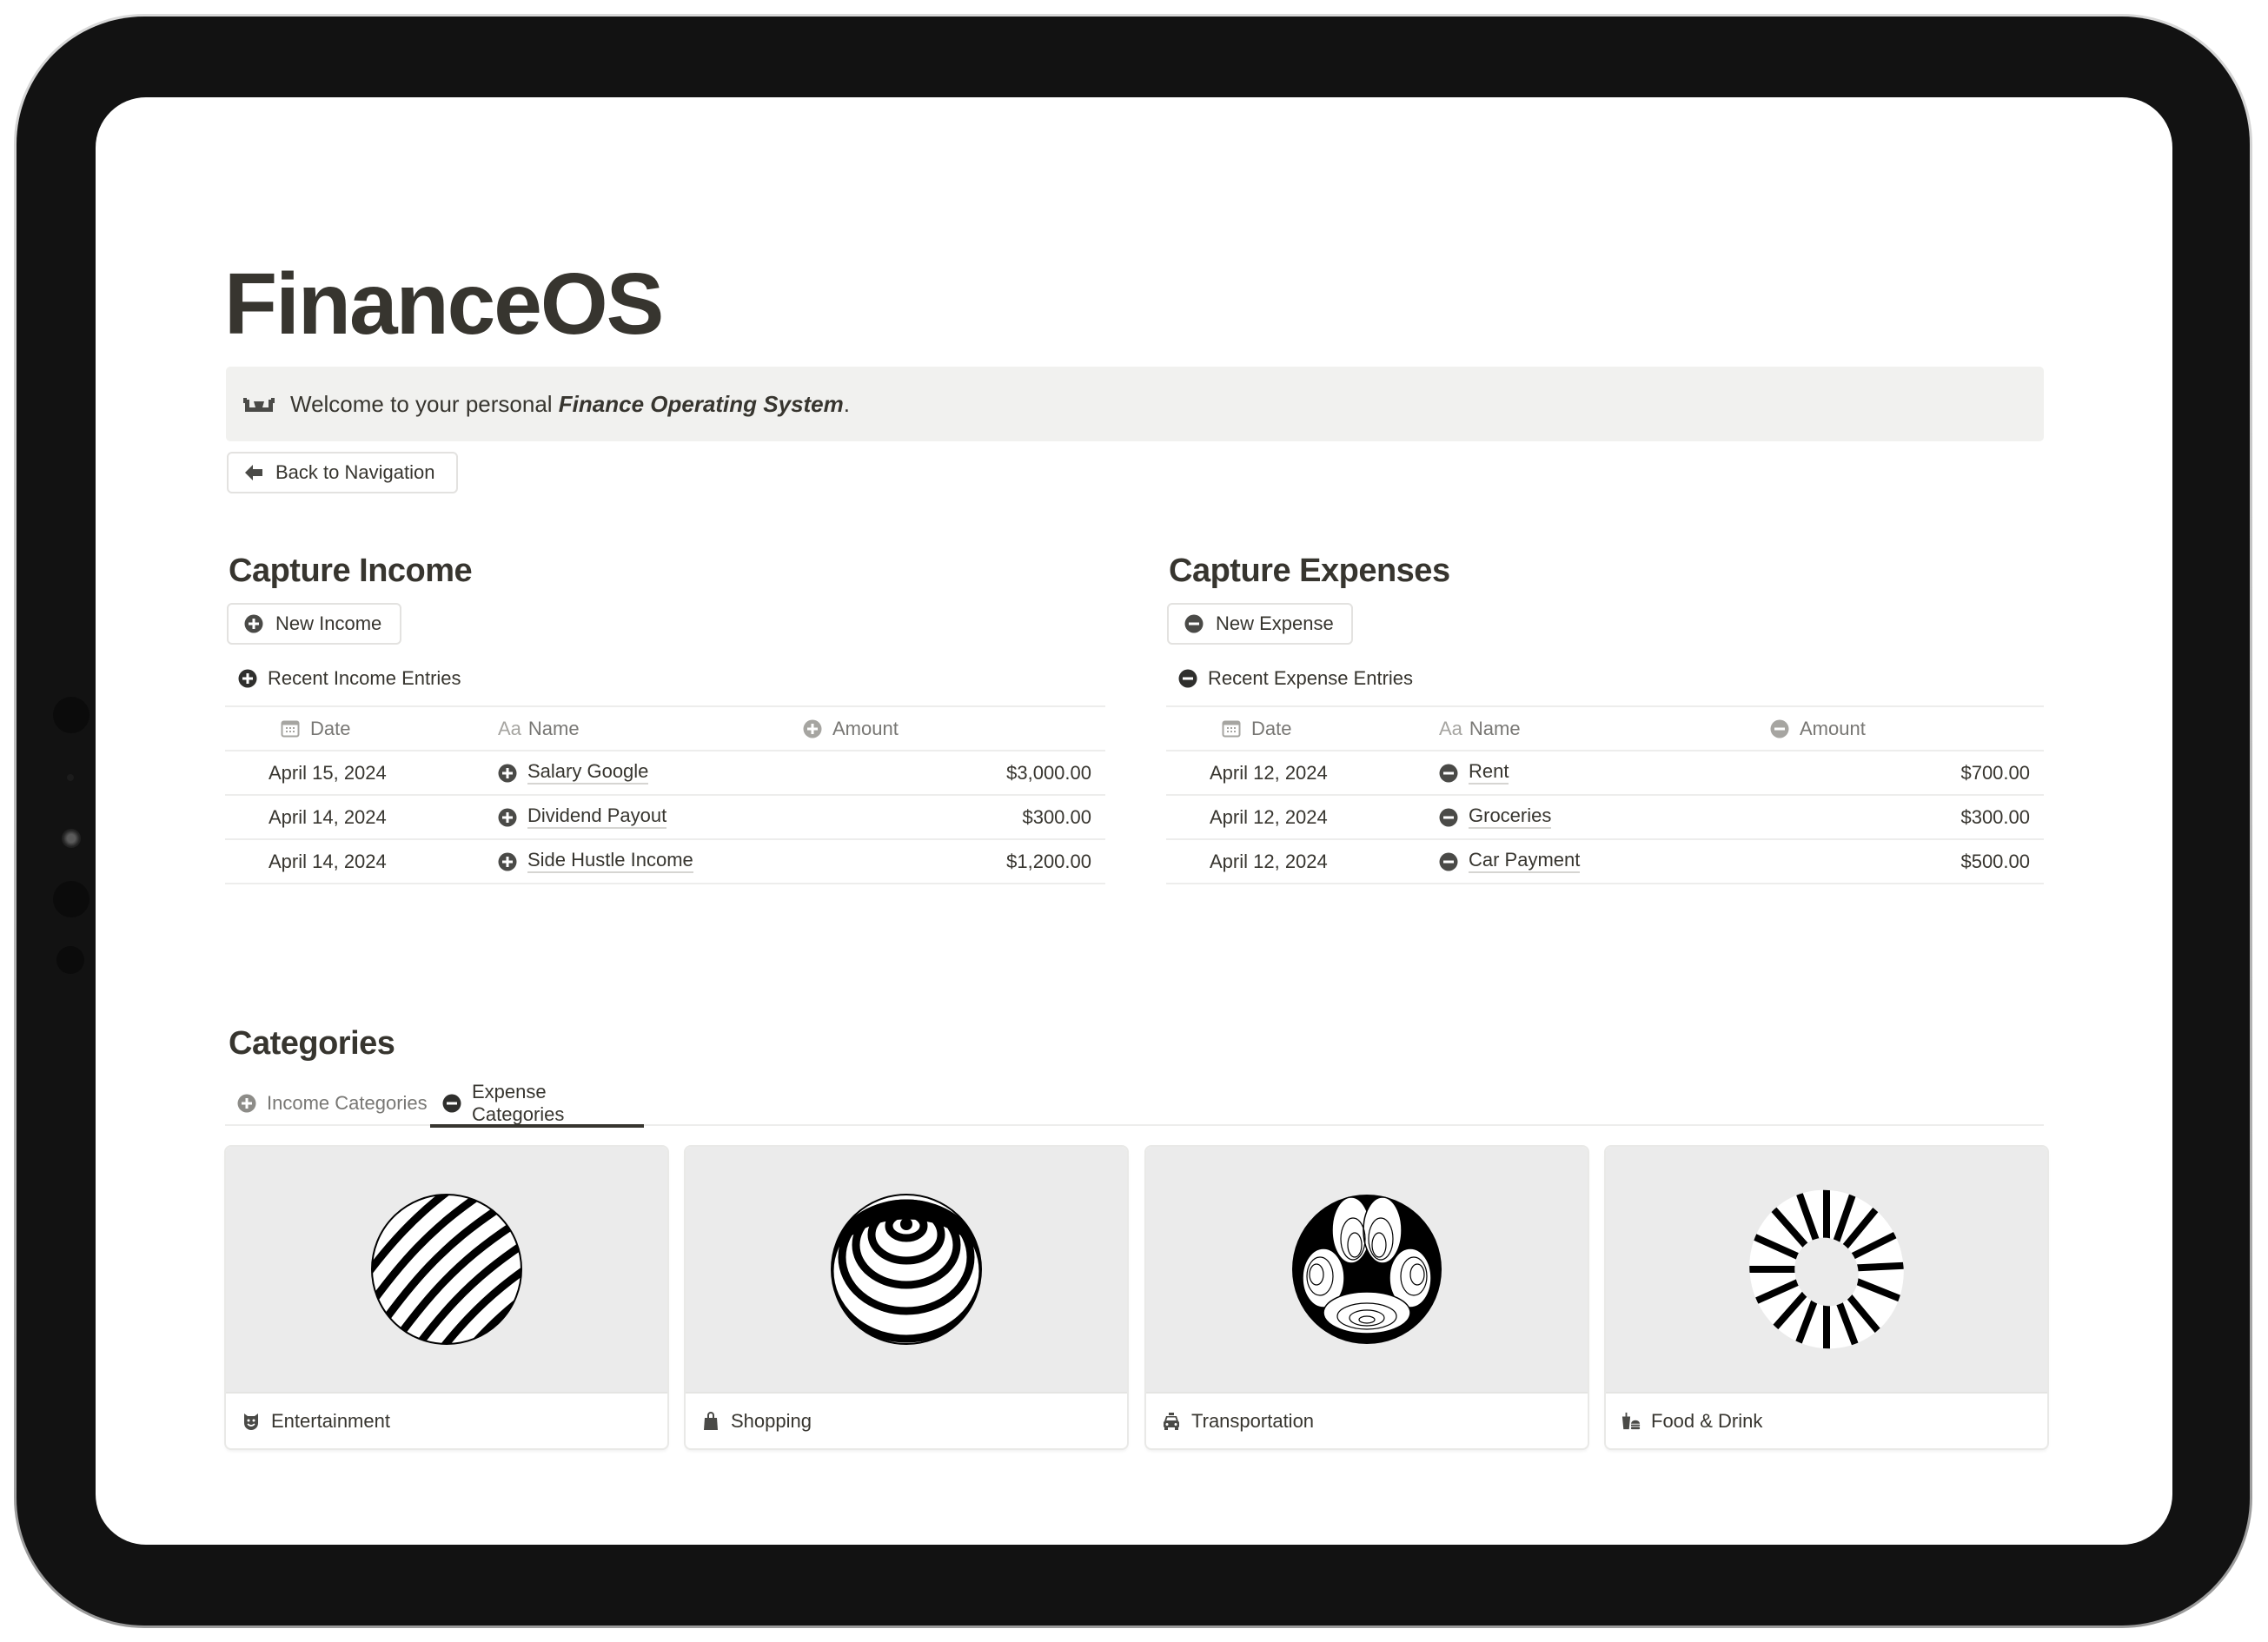  I want to click on table-row: April 12, 2024 Car Payment $500.00, so click(1605, 862).